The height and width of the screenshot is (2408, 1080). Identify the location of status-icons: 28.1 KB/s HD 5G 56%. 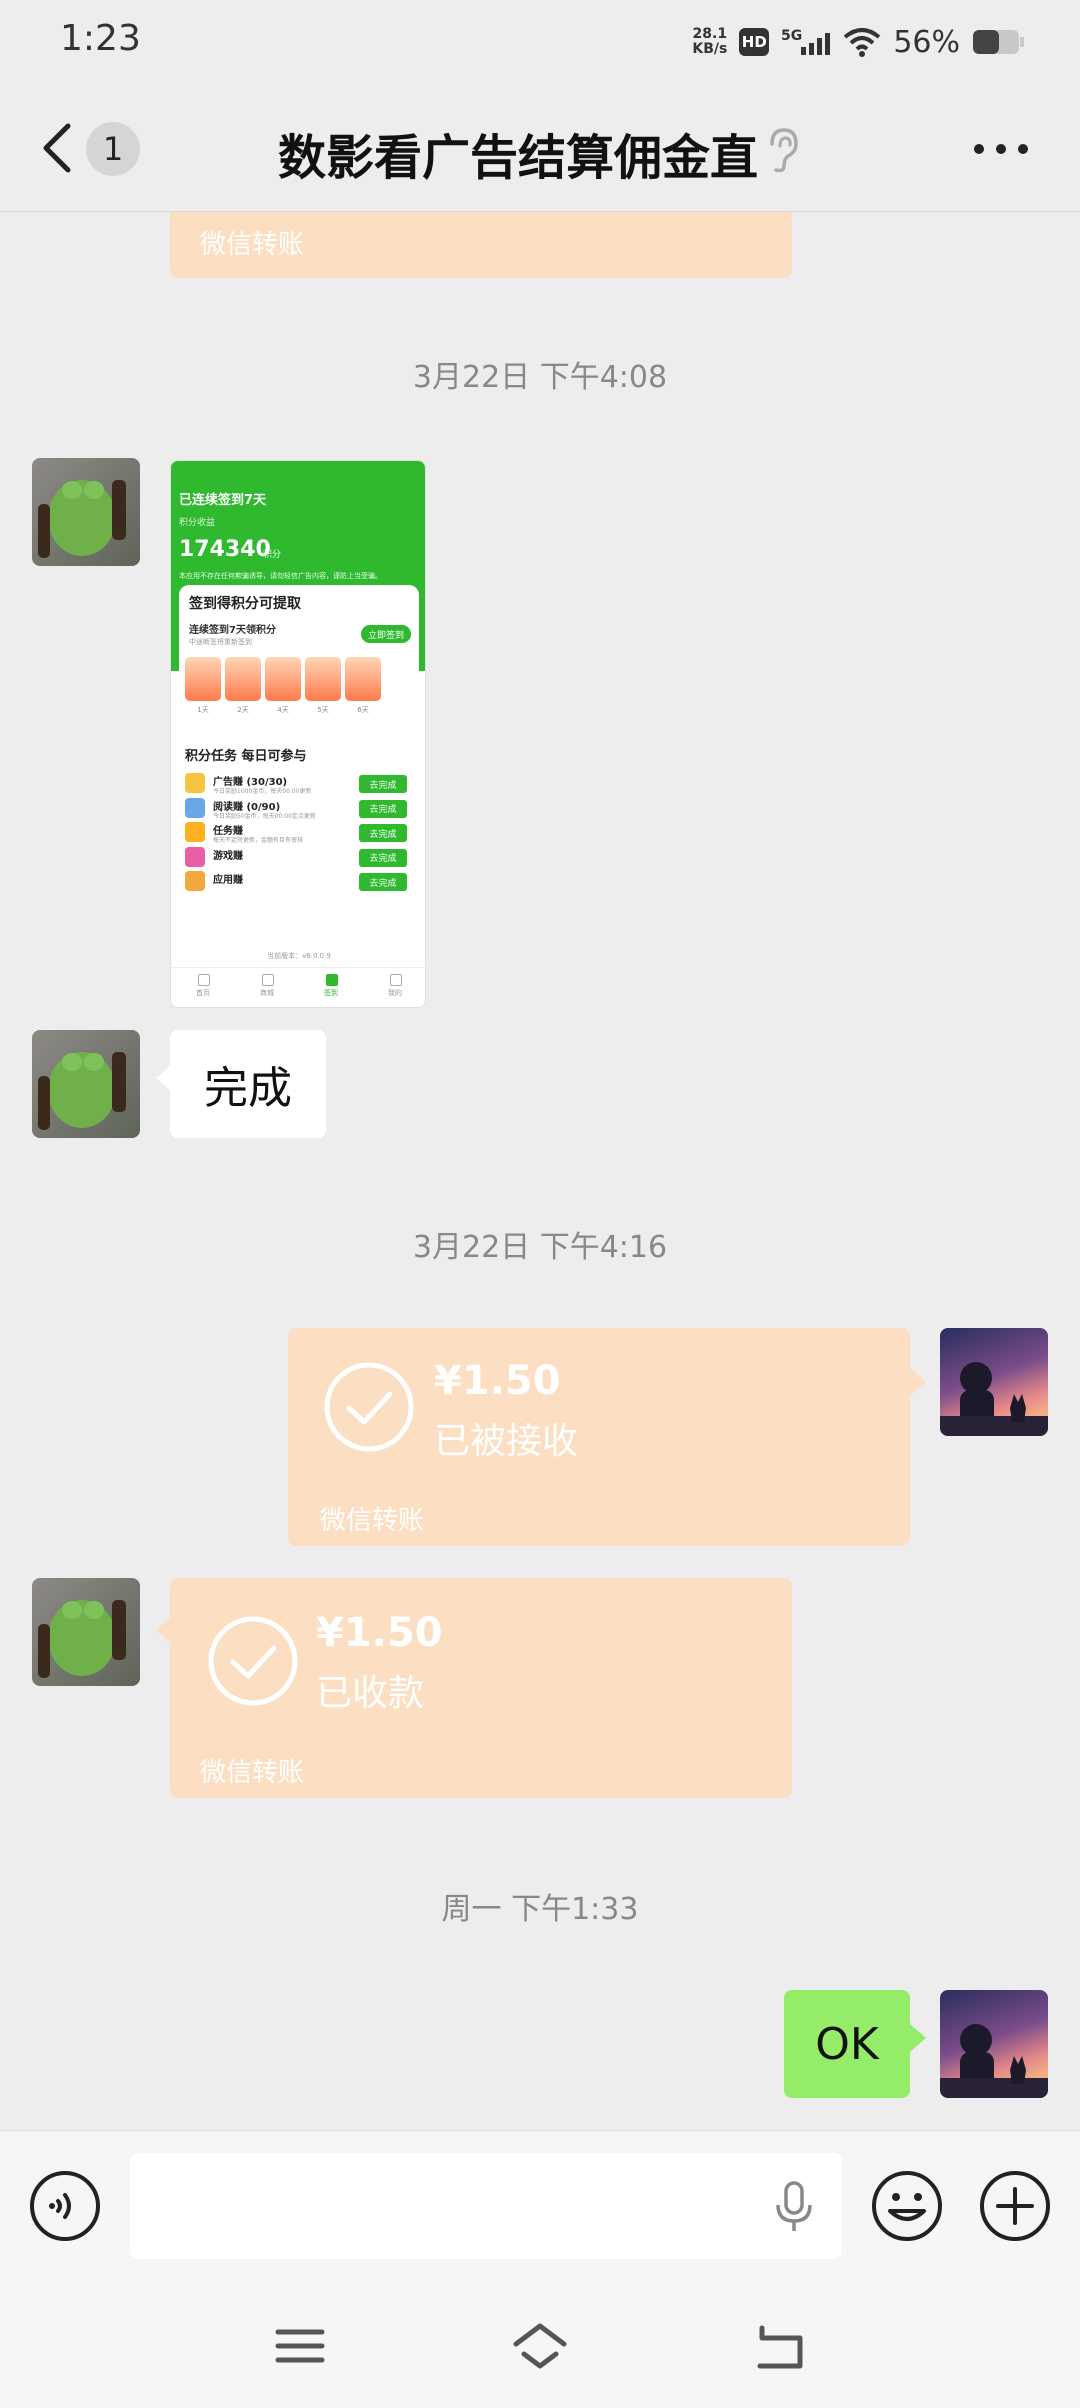
(858, 42).